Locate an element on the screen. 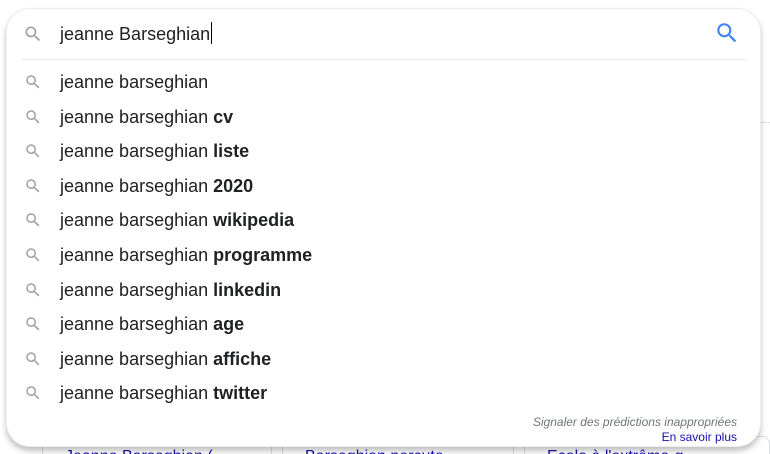 This screenshot has width=770, height=454. suggestion-item: jeanne barseghian age is located at coordinates (383, 324).